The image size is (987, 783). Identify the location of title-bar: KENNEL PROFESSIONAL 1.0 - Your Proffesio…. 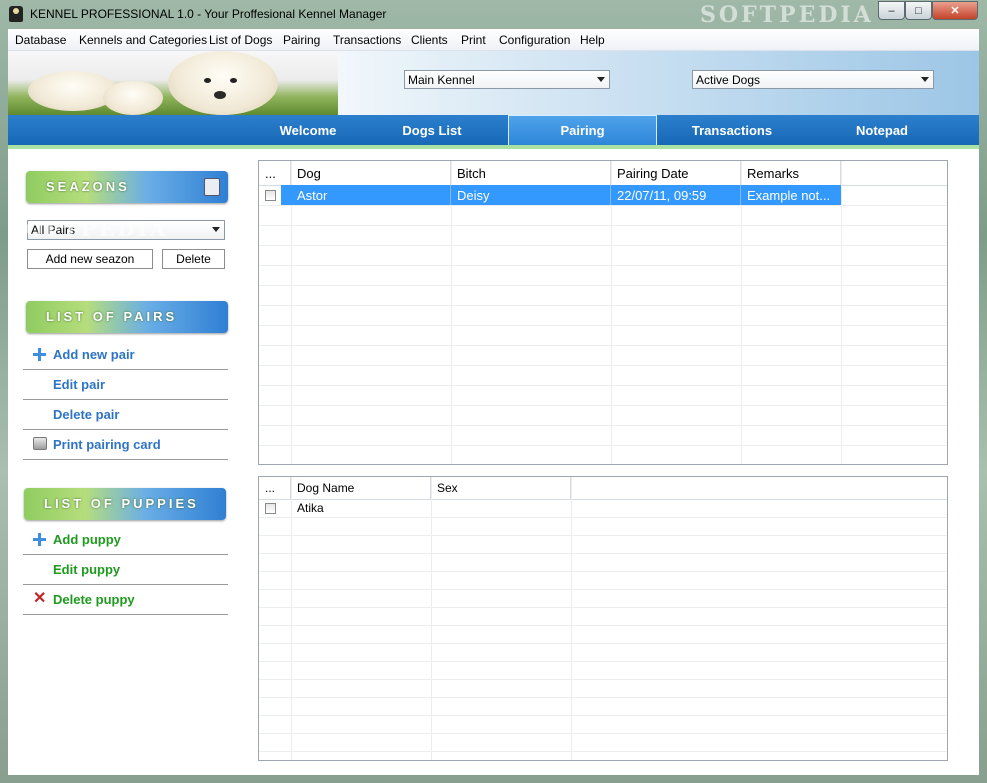
(493, 14).